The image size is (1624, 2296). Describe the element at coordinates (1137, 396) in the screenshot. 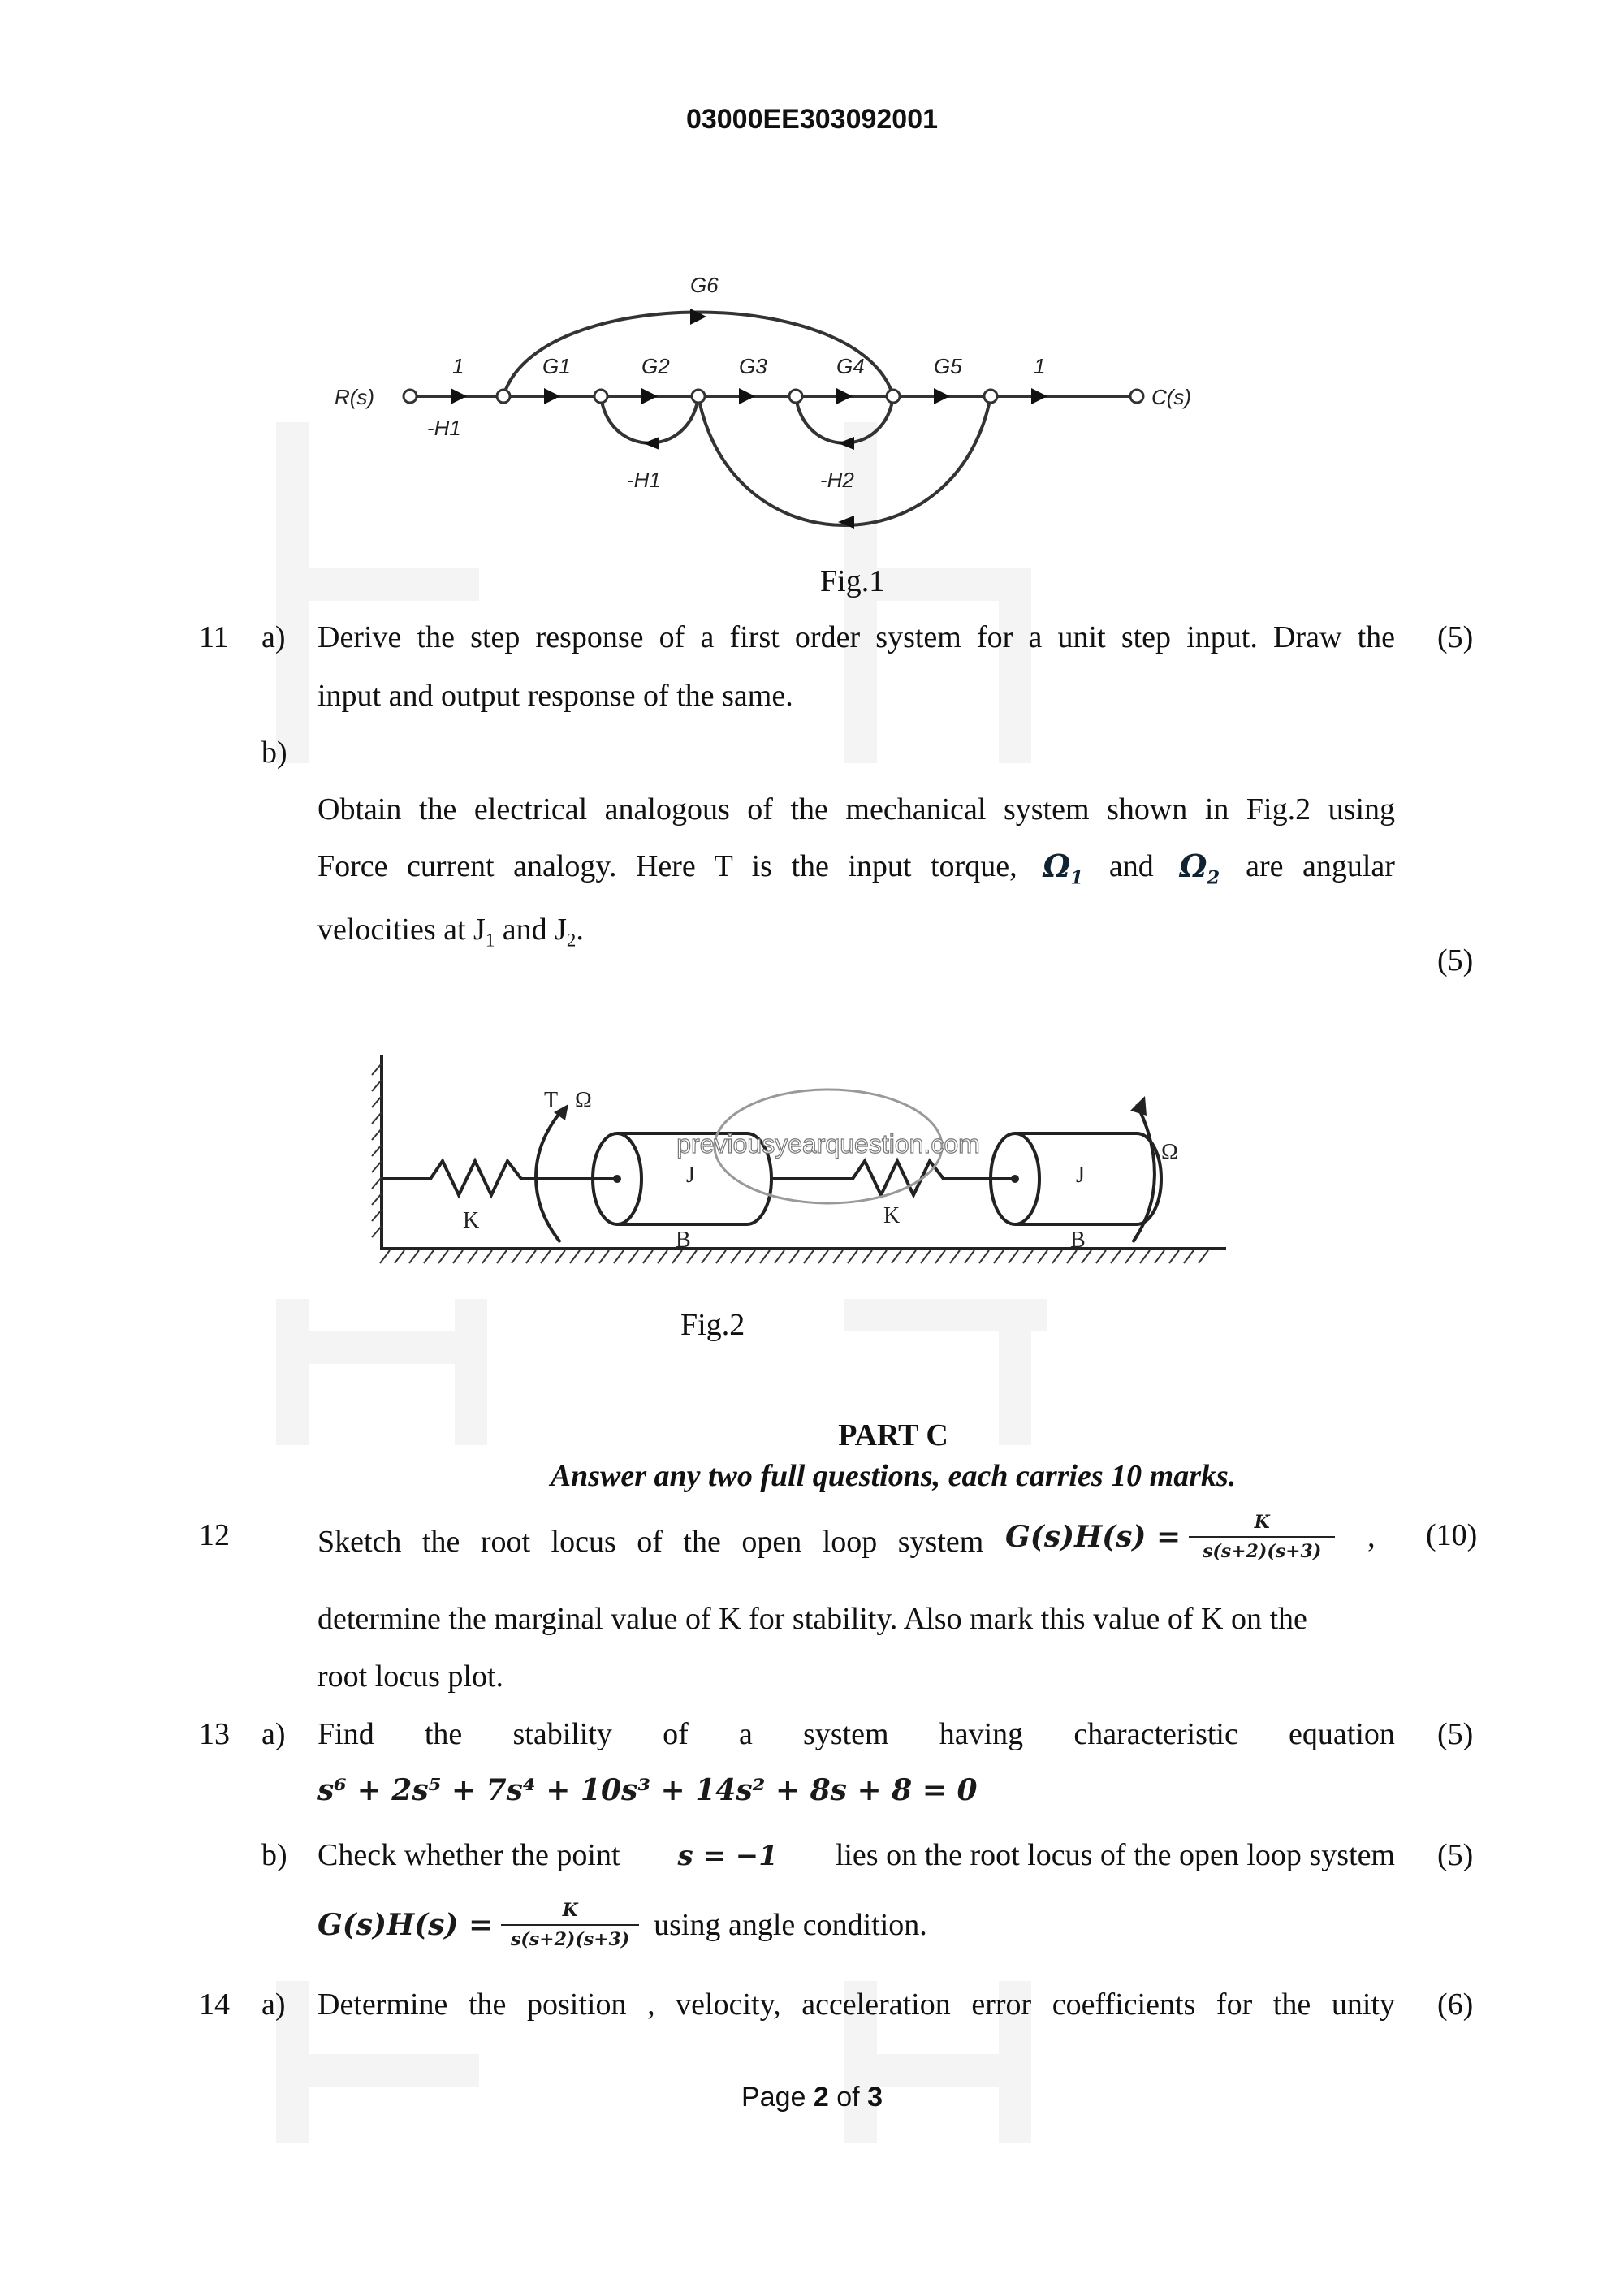

I see `node-output` at that location.